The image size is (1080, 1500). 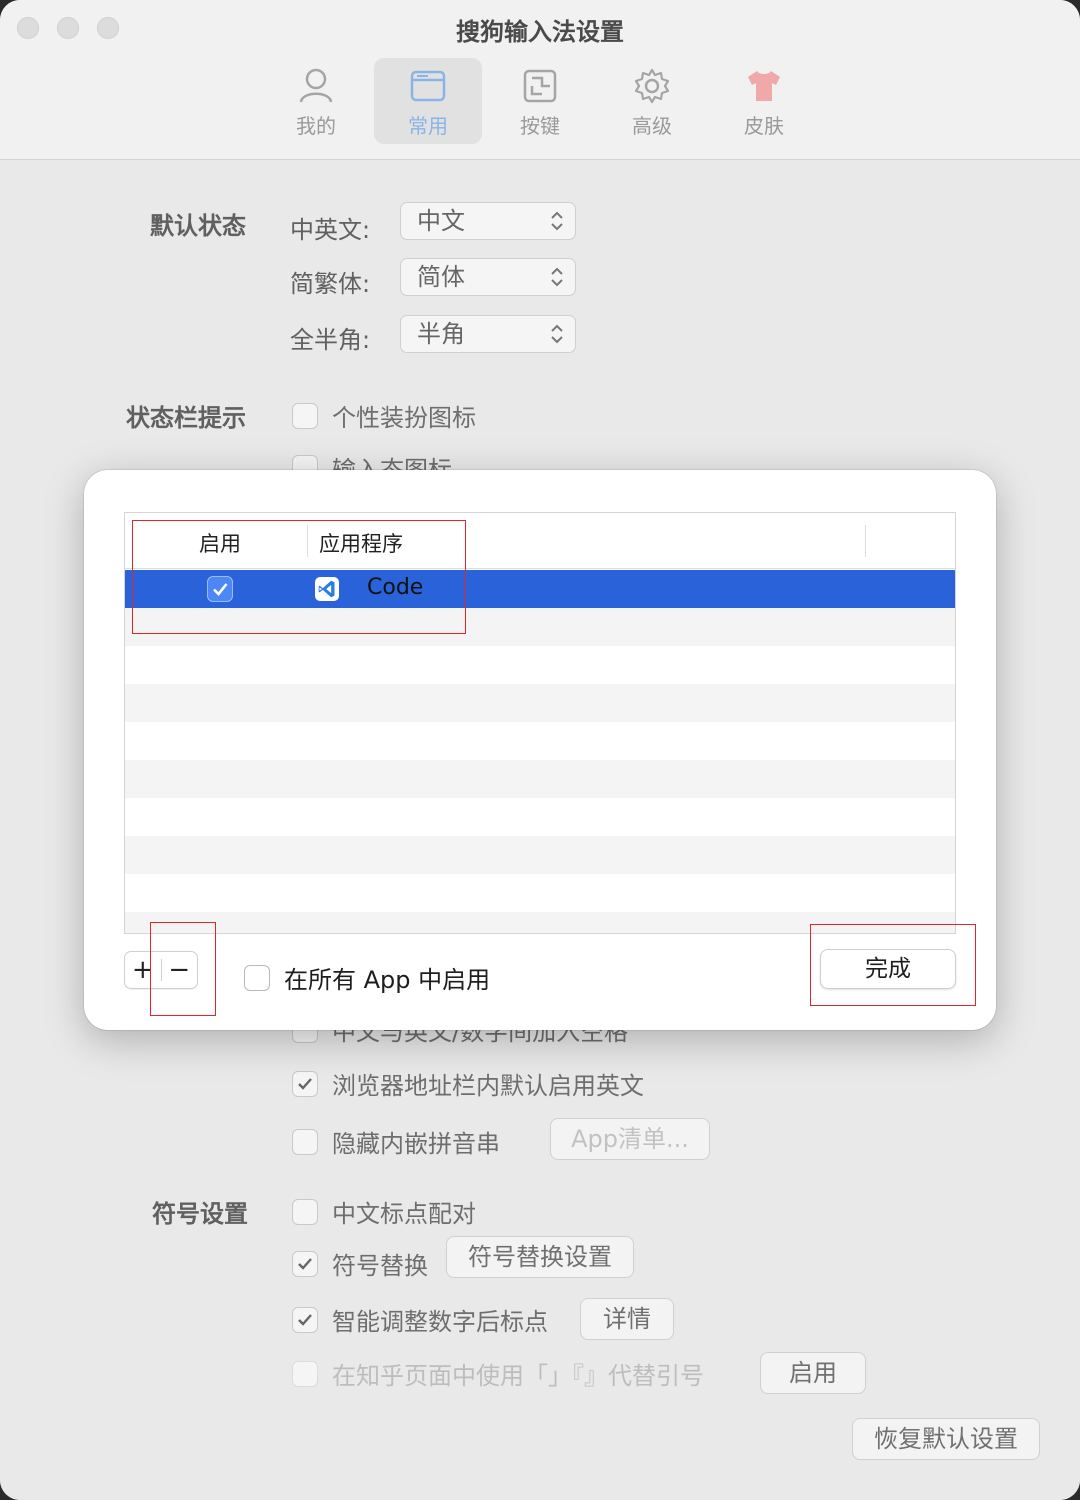 I want to click on vscode-icon, so click(x=326, y=589).